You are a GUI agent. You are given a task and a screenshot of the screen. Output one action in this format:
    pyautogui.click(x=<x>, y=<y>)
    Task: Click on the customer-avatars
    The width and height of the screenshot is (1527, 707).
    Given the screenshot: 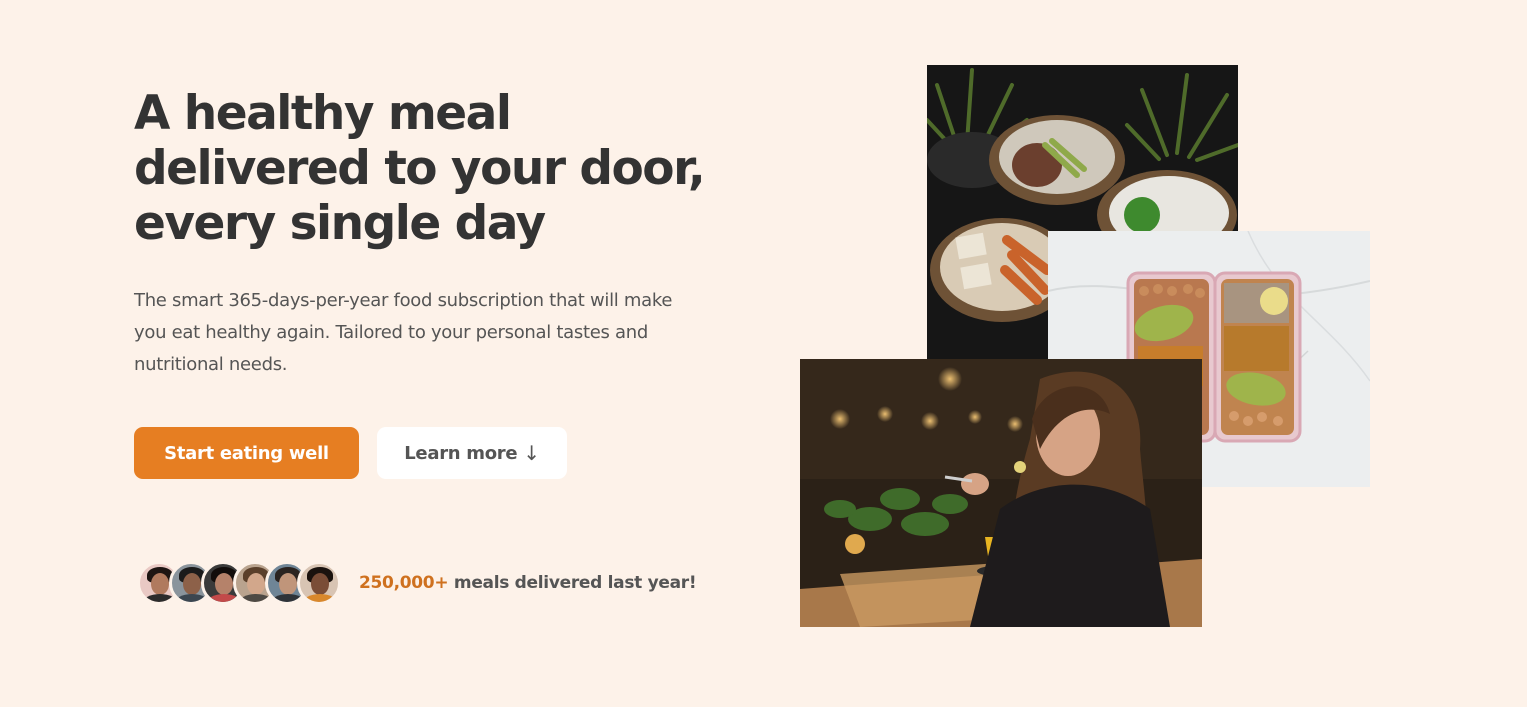 What is the action you would take?
    pyautogui.click(x=239, y=583)
    